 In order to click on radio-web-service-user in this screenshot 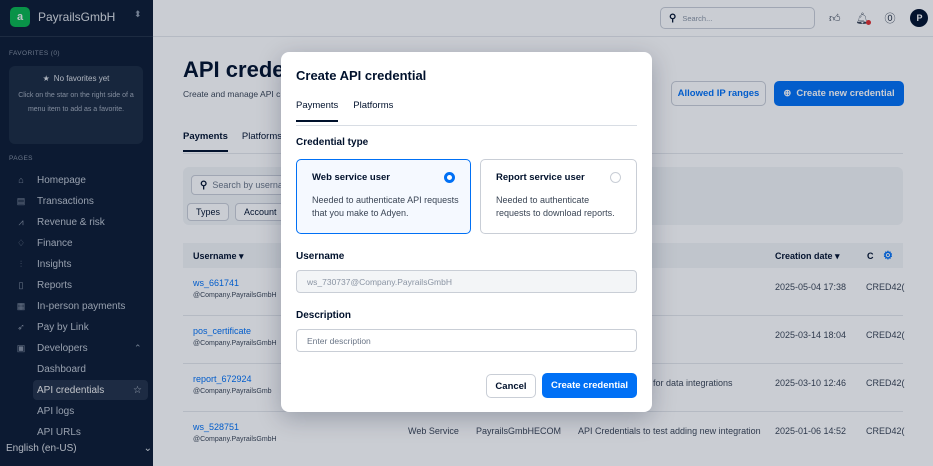, I will do `click(449, 177)`.